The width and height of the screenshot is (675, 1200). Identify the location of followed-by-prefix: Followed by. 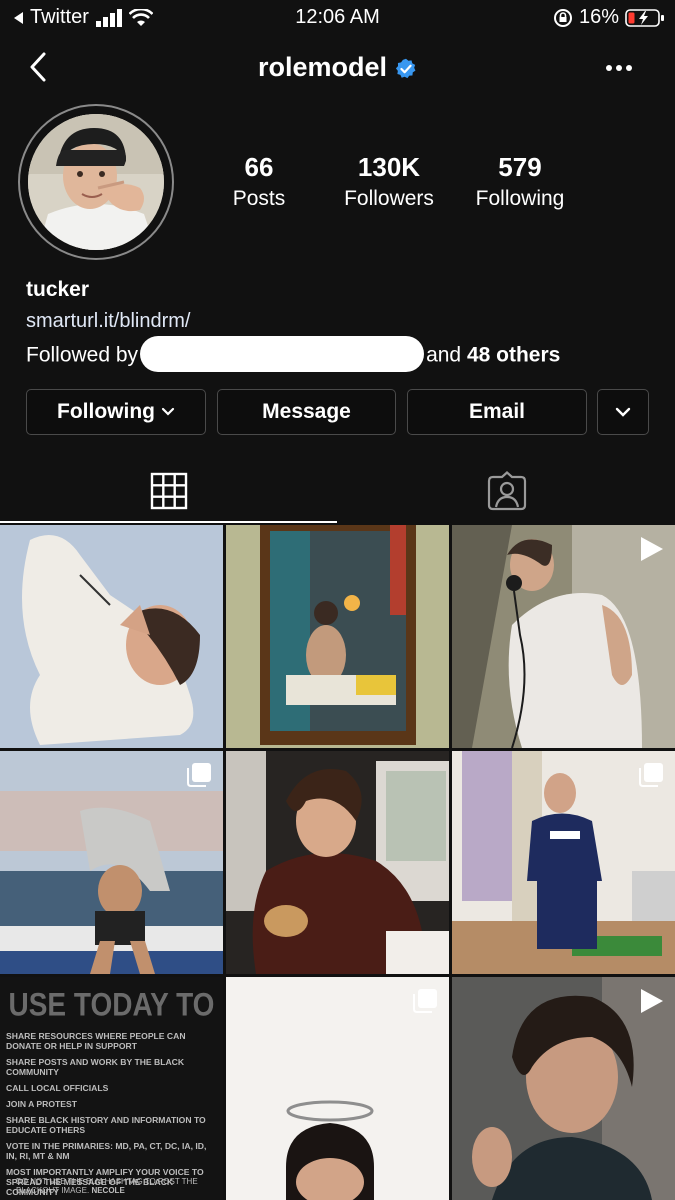
(82, 355).